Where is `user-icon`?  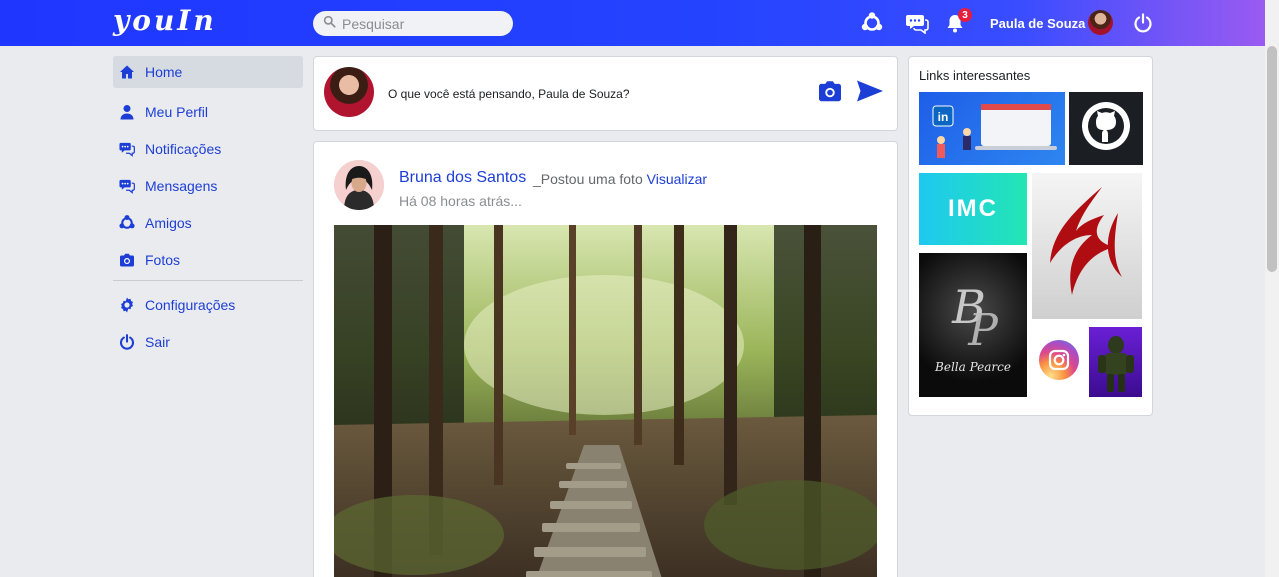 user-icon is located at coordinates (127, 112).